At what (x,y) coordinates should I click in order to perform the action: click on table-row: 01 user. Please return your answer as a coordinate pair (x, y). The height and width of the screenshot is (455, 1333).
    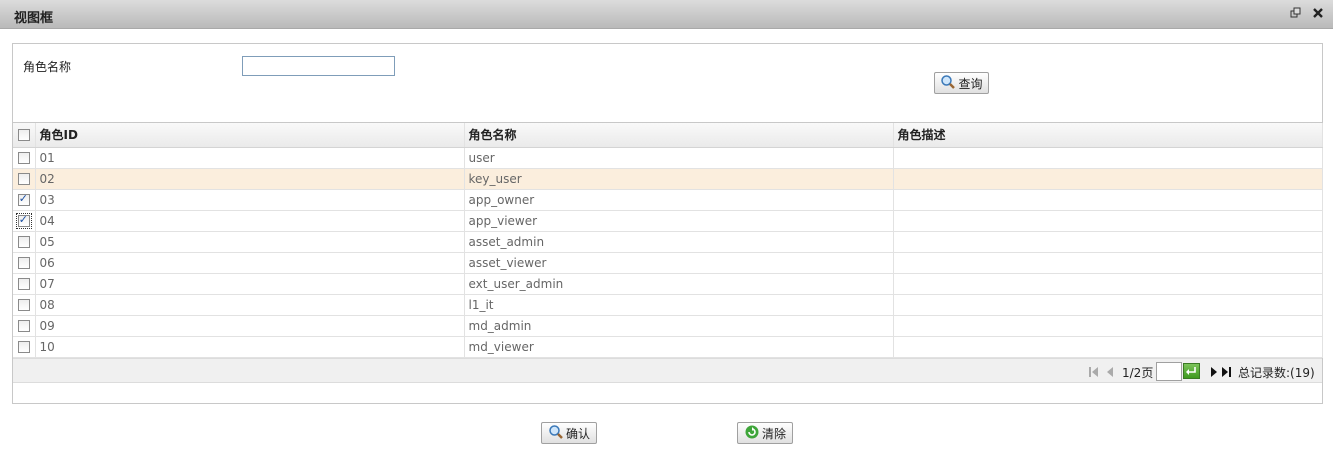
    Looking at the image, I should click on (668, 158).